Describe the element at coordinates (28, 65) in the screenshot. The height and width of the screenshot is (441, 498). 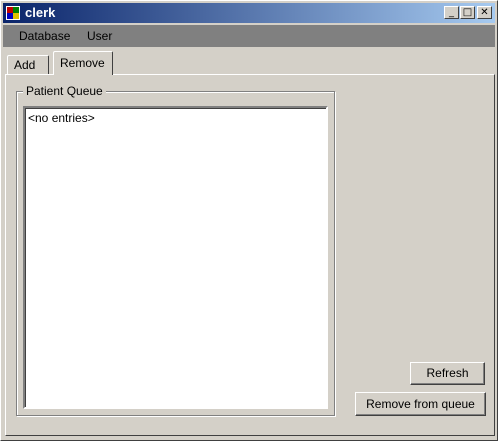
I see `tab-add: Add` at that location.